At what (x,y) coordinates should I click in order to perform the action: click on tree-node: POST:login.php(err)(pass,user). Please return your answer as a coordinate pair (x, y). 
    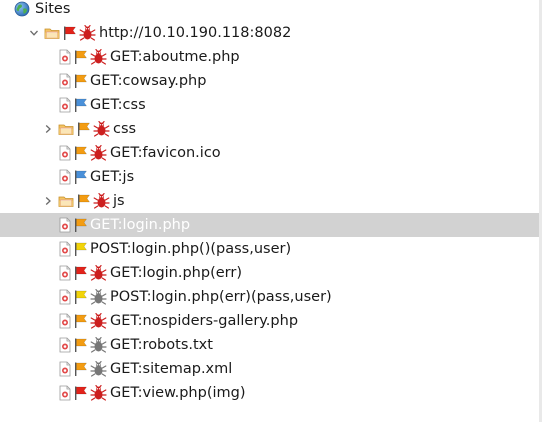
    Looking at the image, I should click on (271, 297).